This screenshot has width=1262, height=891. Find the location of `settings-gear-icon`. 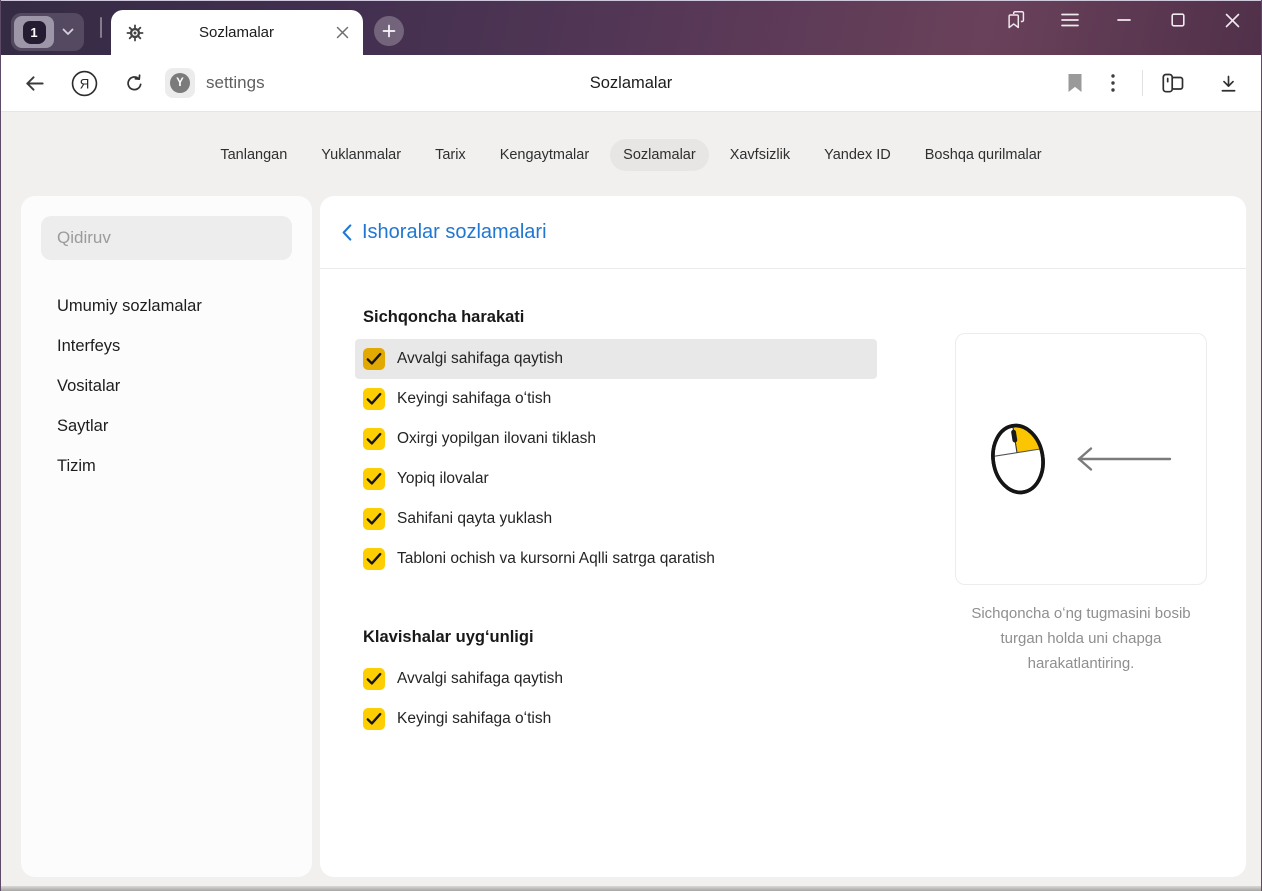

settings-gear-icon is located at coordinates (135, 33).